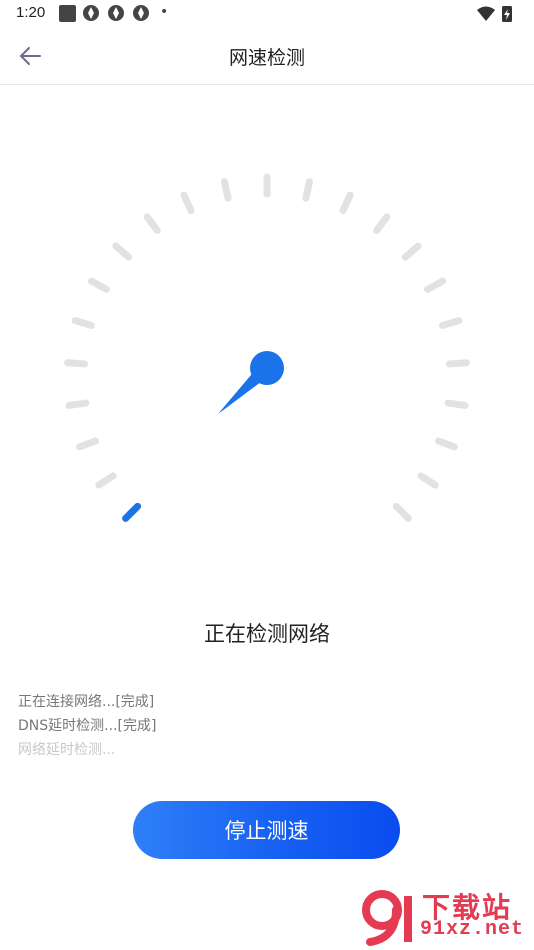 Image resolution: width=534 pixels, height=950 pixels. Describe the element at coordinates (132, 512) in the screenshot. I see `gauge-tick-active` at that location.